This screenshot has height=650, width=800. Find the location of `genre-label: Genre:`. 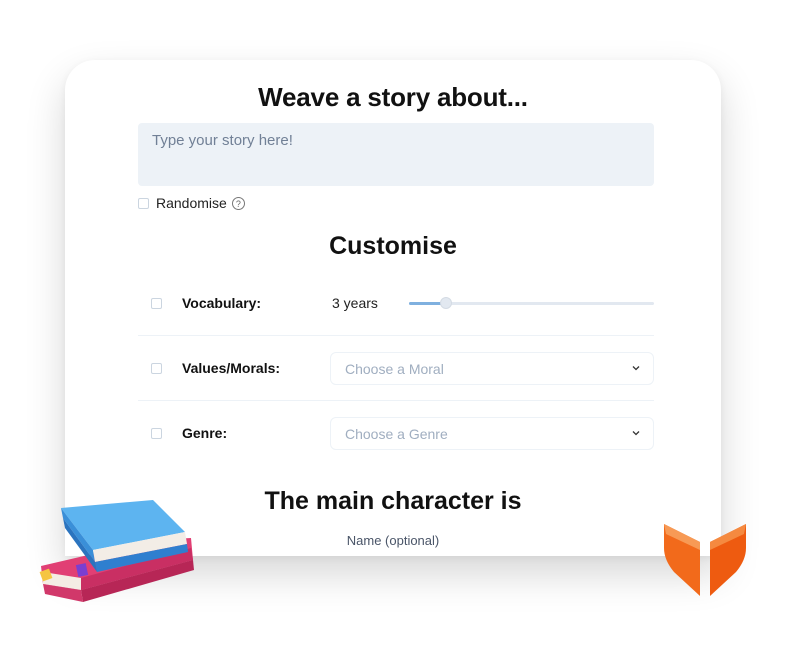

genre-label: Genre: is located at coordinates (205, 433).